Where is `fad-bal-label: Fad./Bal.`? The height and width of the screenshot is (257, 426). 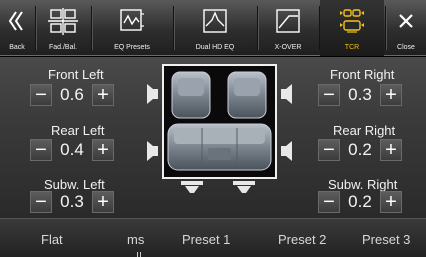
fad-bal-label: Fad./Bal. is located at coordinates (62, 47).